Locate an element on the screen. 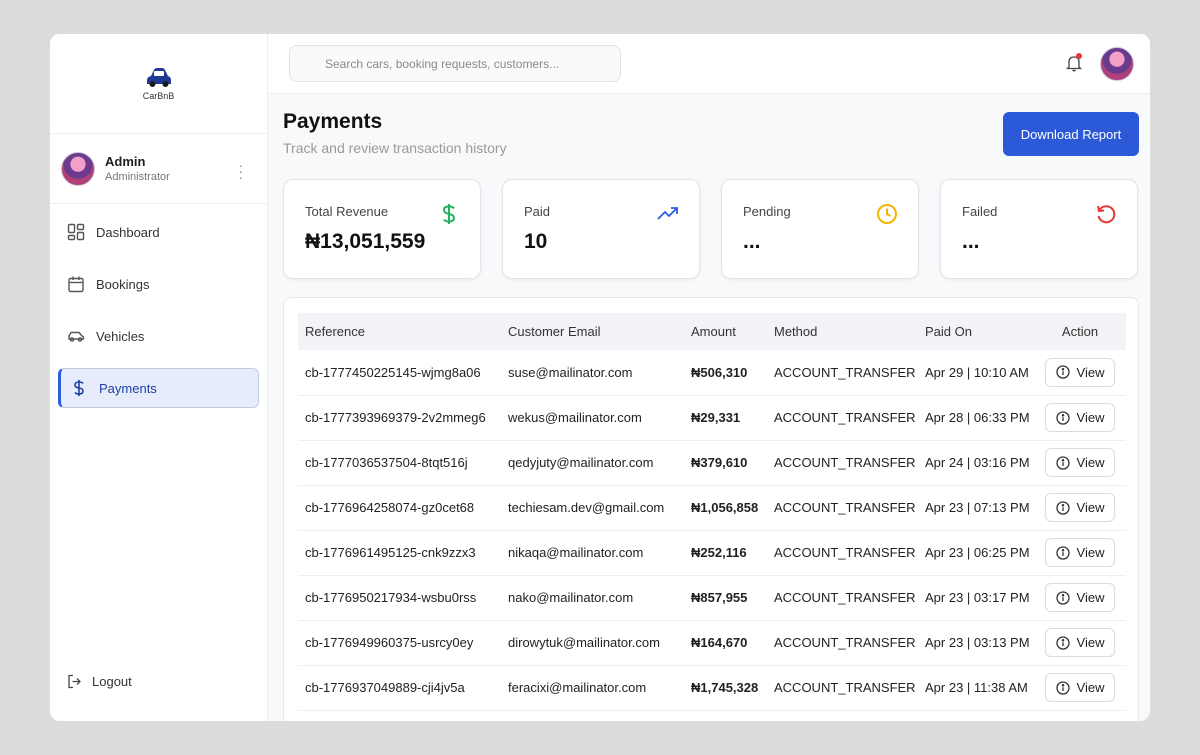  brand: CarBnB is located at coordinates (158, 84).